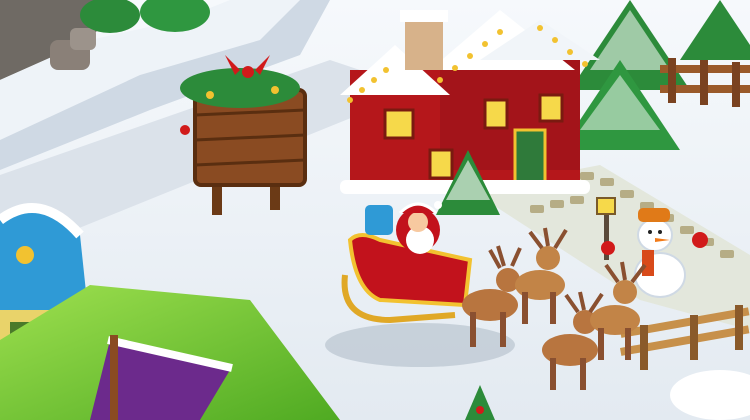 The image size is (750, 420). Describe the element at coordinates (83, 39) in the screenshot. I see `rock-icon` at that location.